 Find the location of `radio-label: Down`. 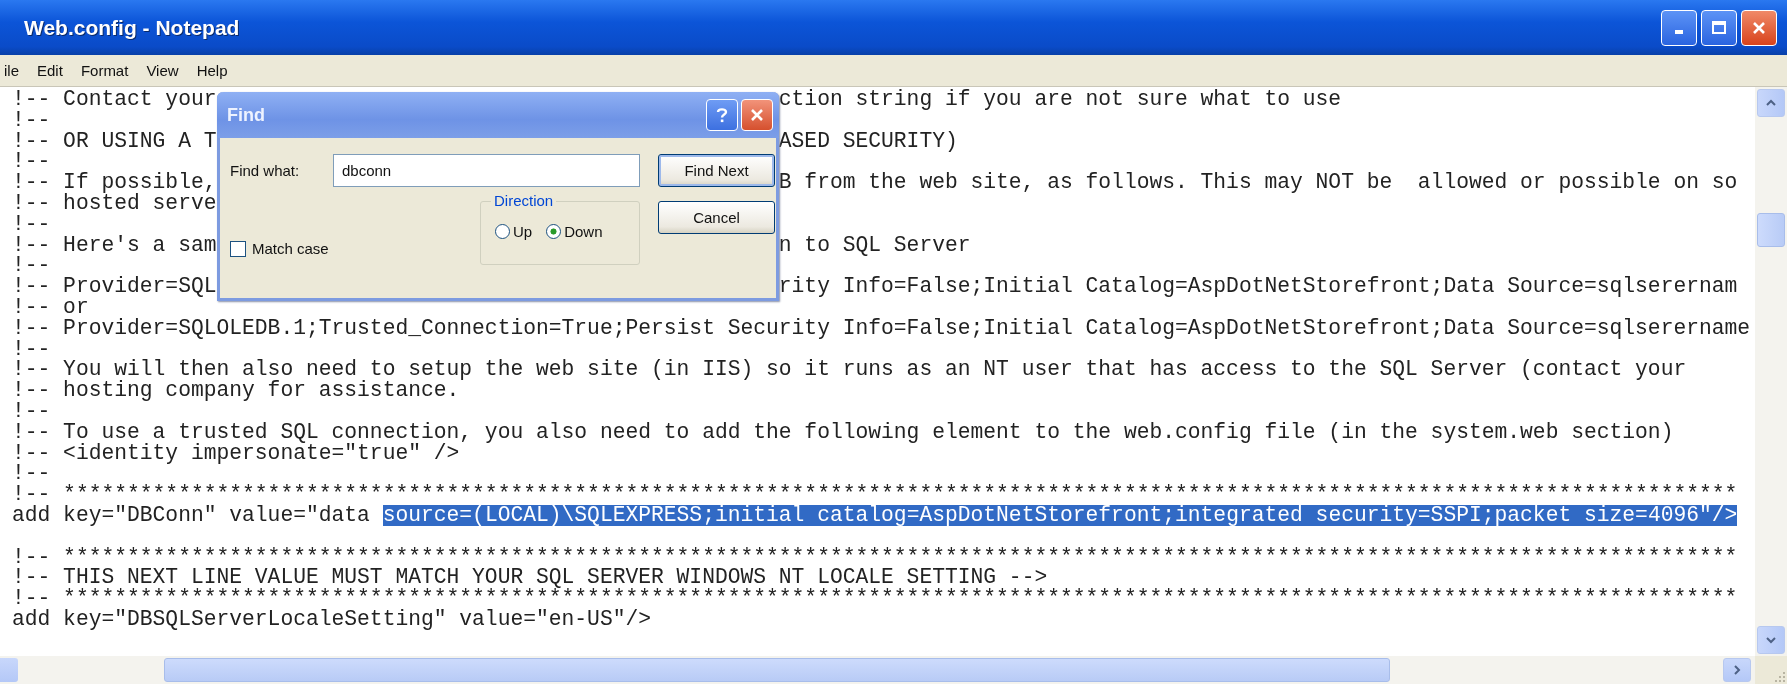

radio-label: Down is located at coordinates (583, 231).